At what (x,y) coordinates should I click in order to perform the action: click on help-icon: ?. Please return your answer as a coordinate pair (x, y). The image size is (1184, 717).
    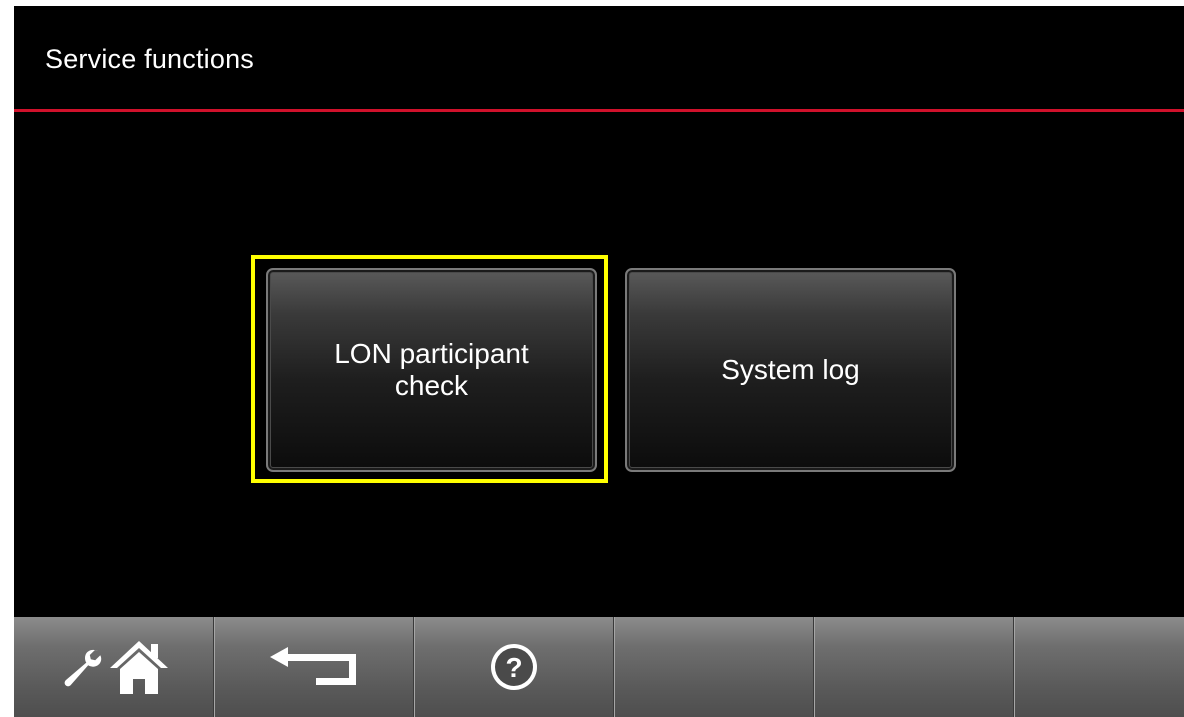
    Looking at the image, I should click on (514, 667).